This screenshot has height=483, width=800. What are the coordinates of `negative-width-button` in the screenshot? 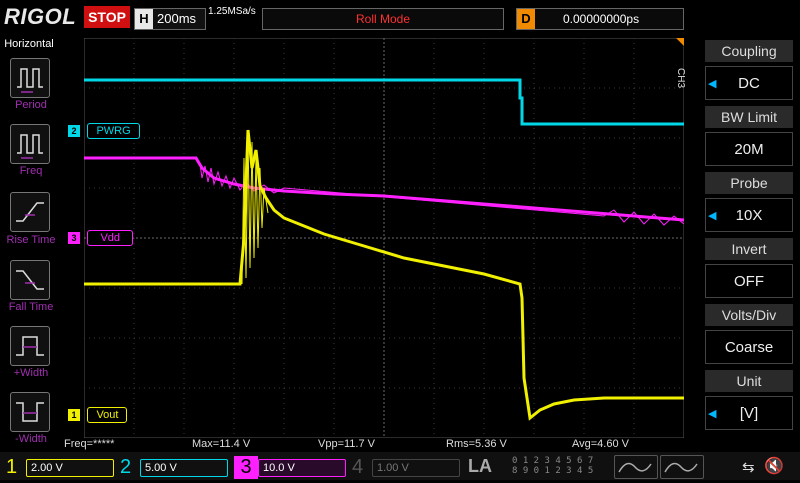 It's located at (30, 412).